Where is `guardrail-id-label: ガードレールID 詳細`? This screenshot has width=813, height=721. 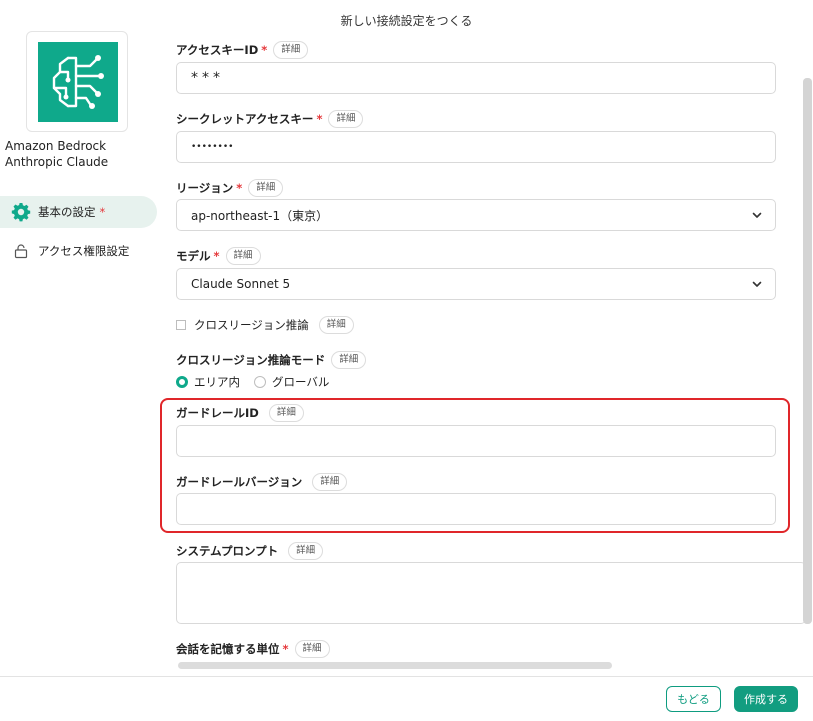
guardrail-id-label: ガードレールID 詳細 is located at coordinates (240, 413).